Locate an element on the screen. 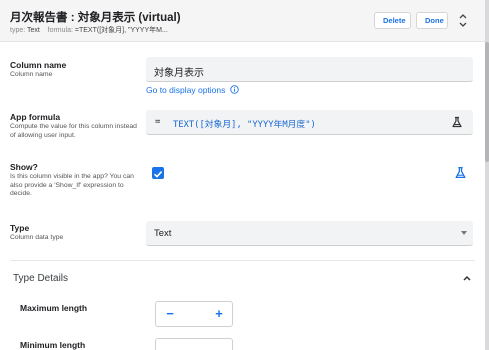  type-details-header: Type Details is located at coordinates (40, 278).